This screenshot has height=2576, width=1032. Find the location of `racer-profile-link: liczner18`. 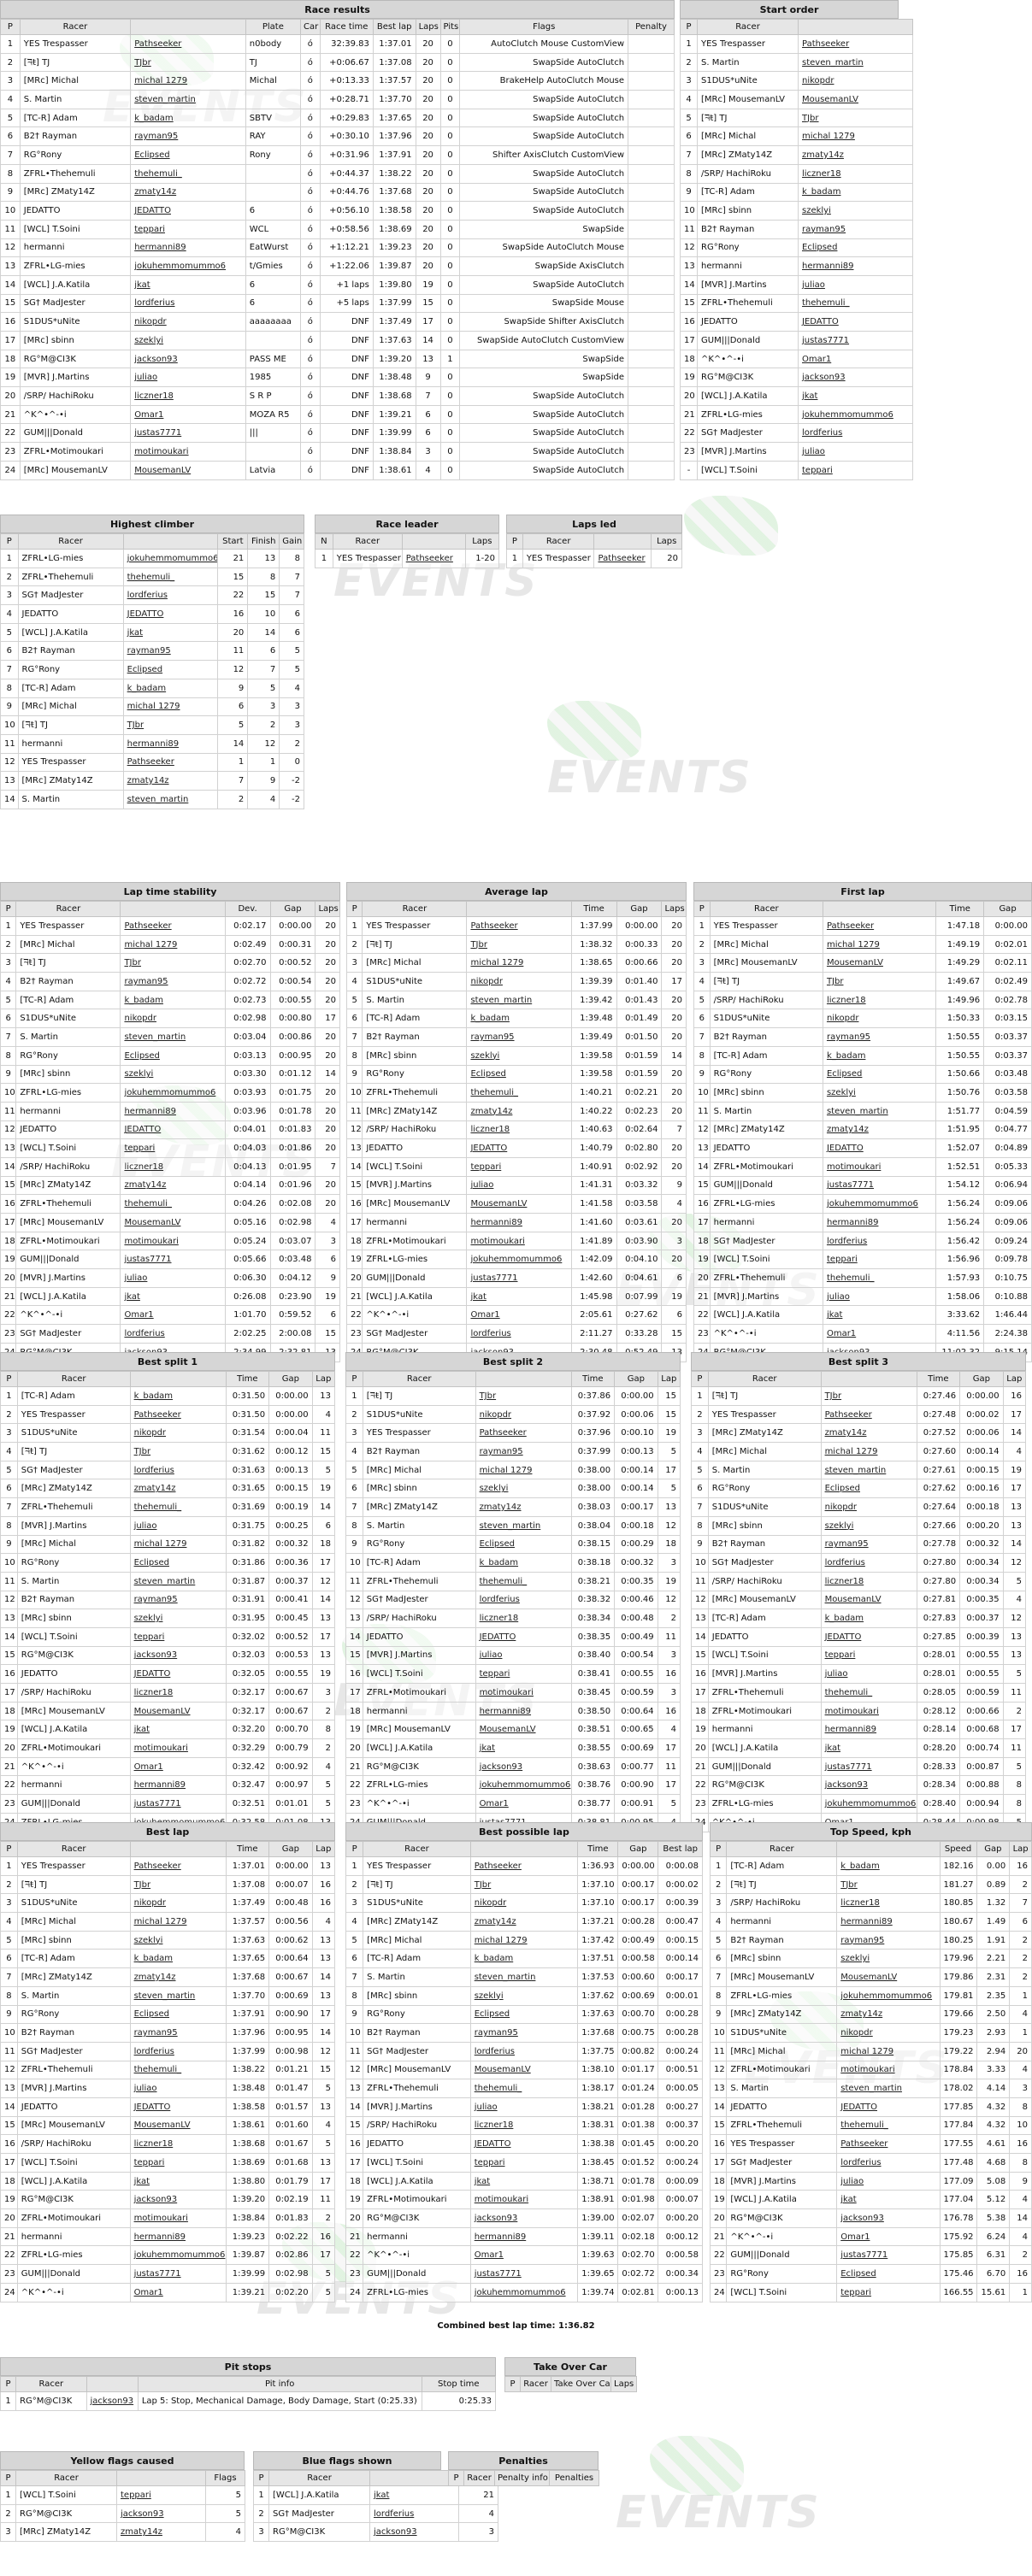

racer-profile-link: liczner18 is located at coordinates (178, 2144).